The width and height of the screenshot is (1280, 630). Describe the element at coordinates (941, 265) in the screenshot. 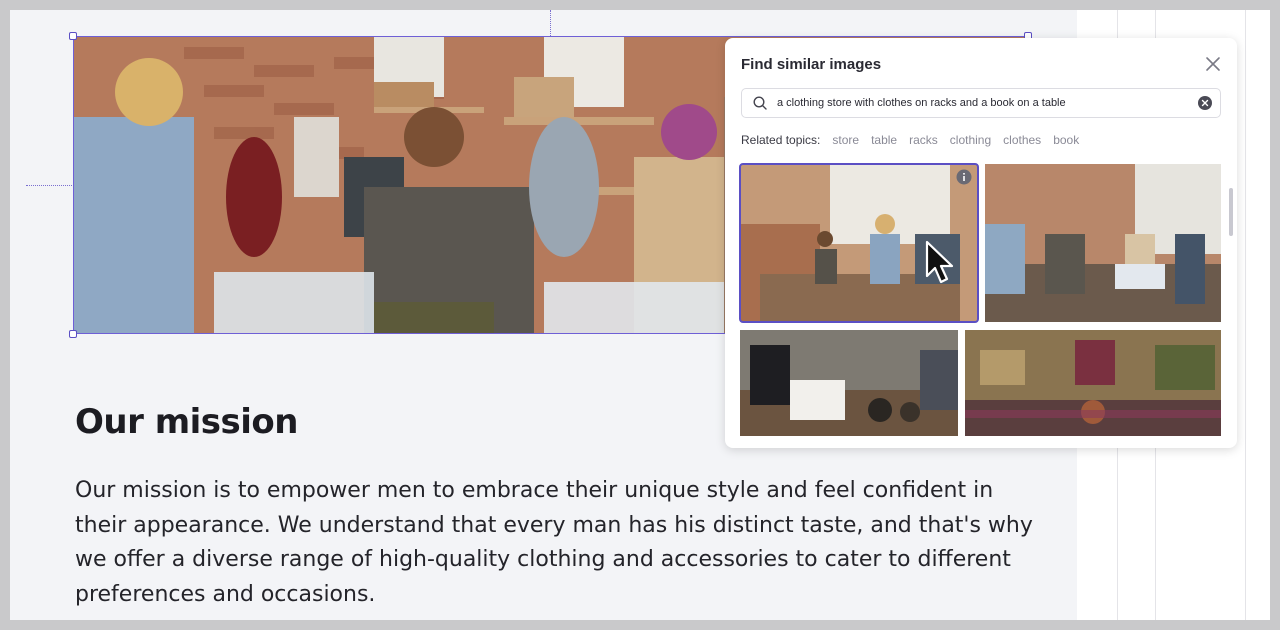

I see `mouse-pointer-icon` at that location.